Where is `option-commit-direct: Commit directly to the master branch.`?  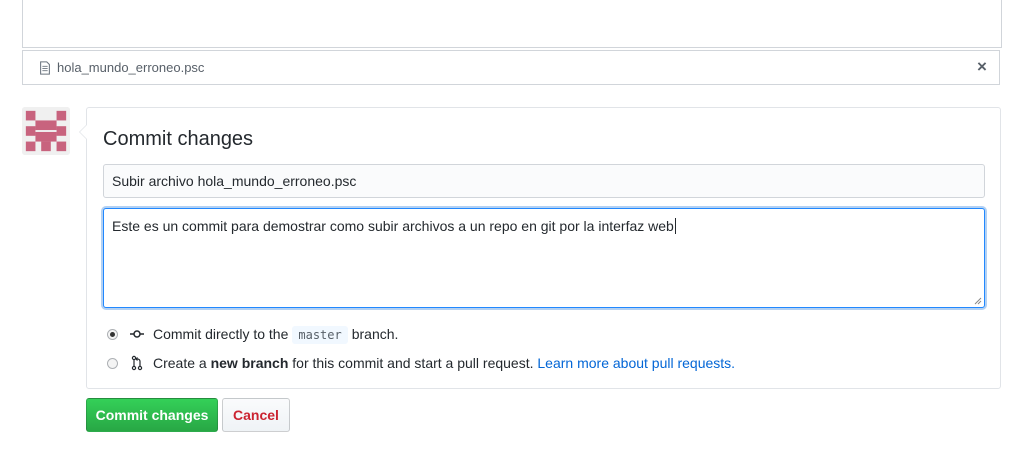 option-commit-direct: Commit directly to the master branch. is located at coordinates (253, 335).